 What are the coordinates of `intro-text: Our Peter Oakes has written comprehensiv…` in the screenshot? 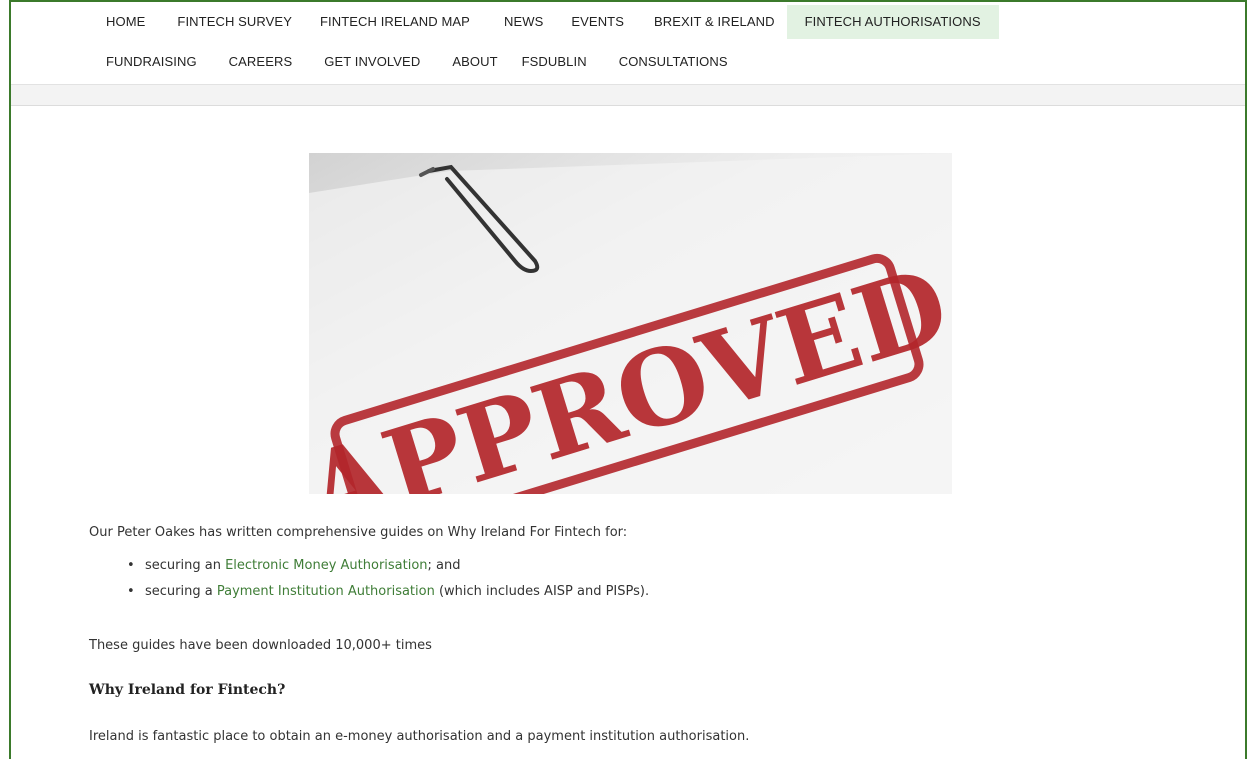 It's located at (358, 532).